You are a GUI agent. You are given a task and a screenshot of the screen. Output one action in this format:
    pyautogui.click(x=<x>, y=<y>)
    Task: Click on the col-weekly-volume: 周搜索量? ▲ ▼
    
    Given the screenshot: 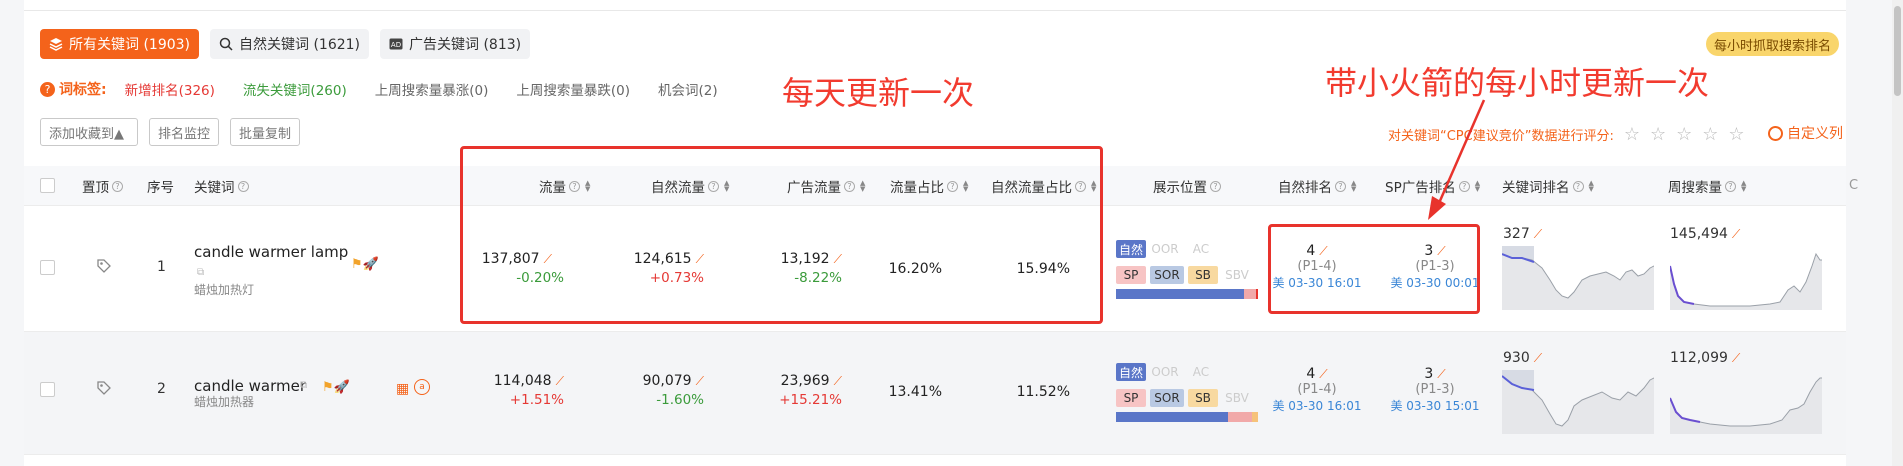 What is the action you would take?
    pyautogui.click(x=1707, y=186)
    